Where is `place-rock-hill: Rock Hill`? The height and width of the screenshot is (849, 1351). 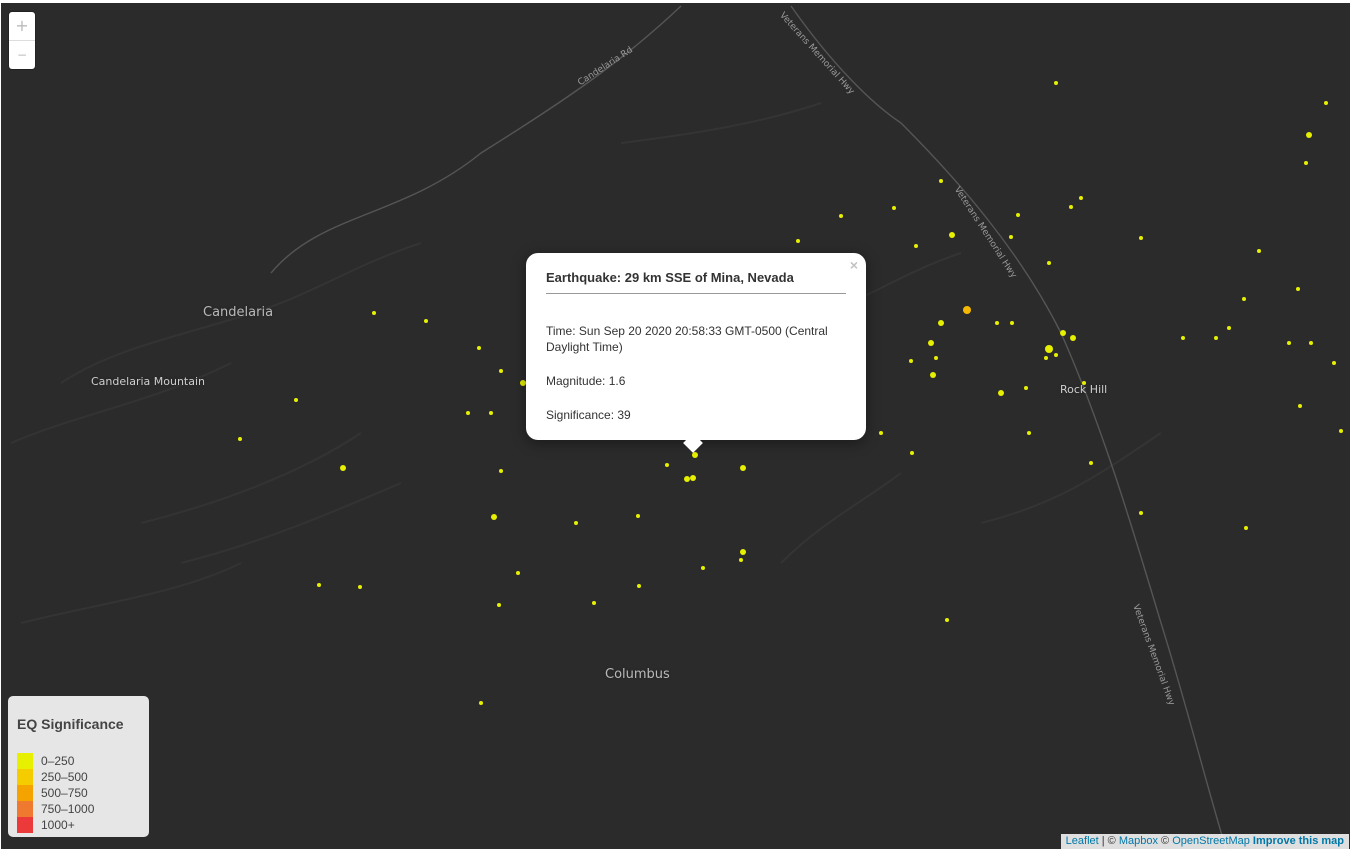 place-rock-hill: Rock Hill is located at coordinates (1084, 389).